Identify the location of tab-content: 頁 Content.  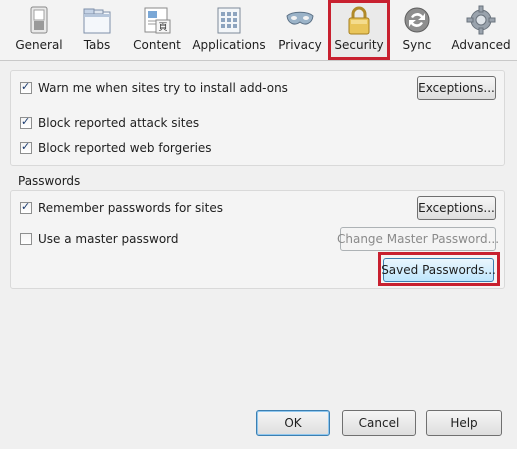
(157, 30).